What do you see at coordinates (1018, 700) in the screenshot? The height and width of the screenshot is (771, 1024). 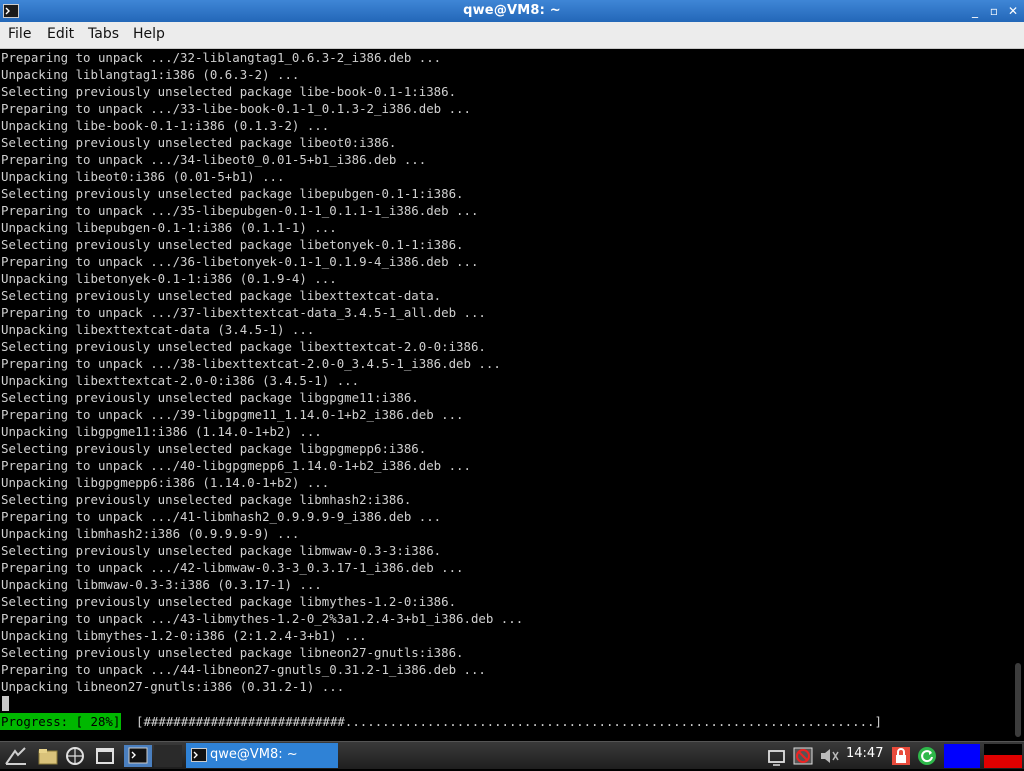 I see `scrollbar-thumb` at bounding box center [1018, 700].